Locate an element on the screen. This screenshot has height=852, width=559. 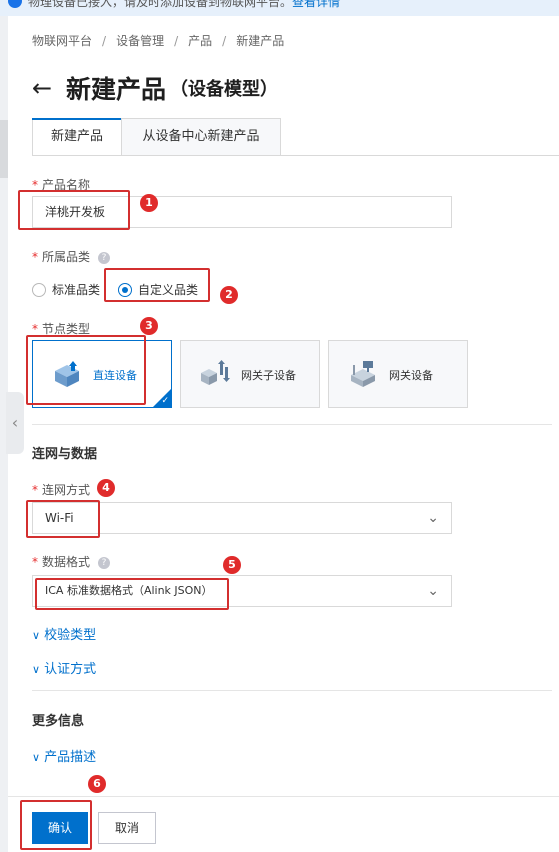
breadcrumb: 物联网平台 / 设备管理 / 产品 / 新建产品 is located at coordinates (158, 40).